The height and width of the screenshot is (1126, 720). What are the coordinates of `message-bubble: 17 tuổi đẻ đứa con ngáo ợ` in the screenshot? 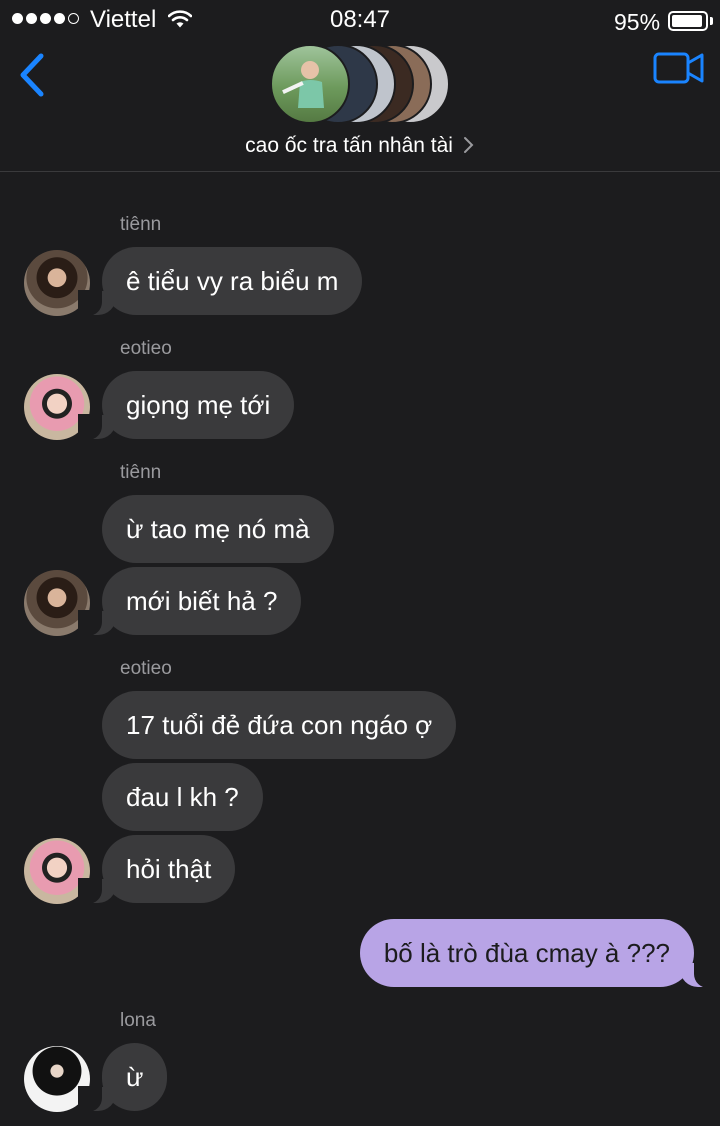 It's located at (279, 725).